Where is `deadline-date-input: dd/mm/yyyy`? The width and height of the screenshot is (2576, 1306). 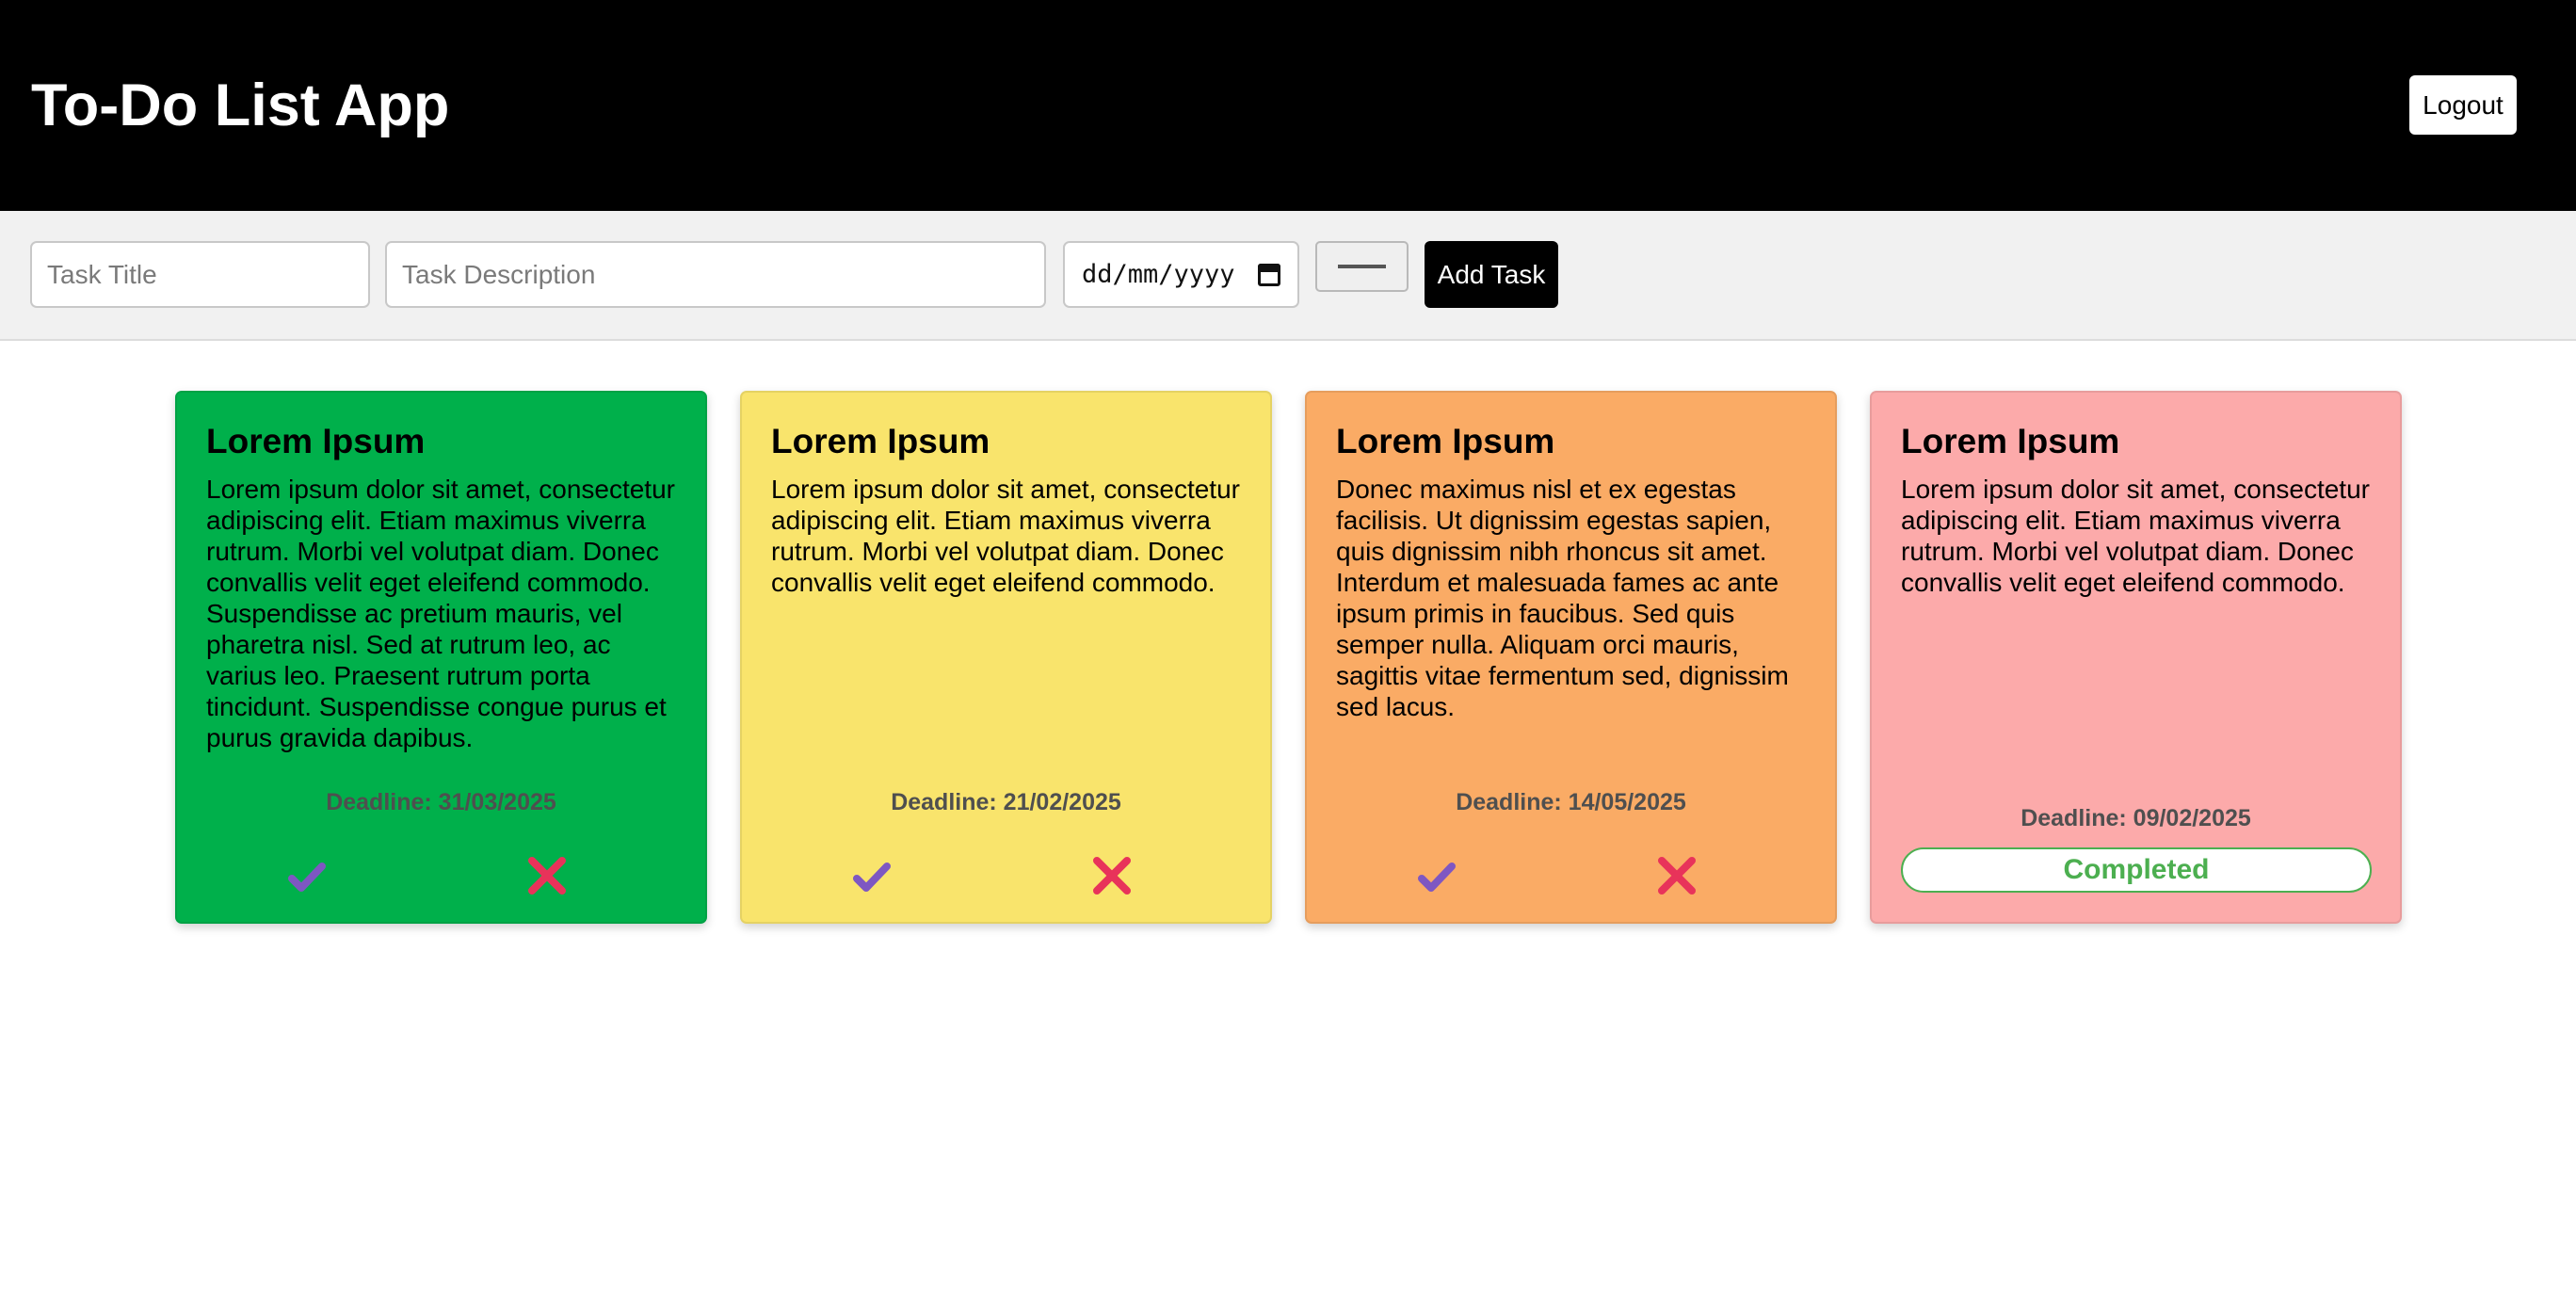 deadline-date-input: dd/mm/yyyy is located at coordinates (1181, 274).